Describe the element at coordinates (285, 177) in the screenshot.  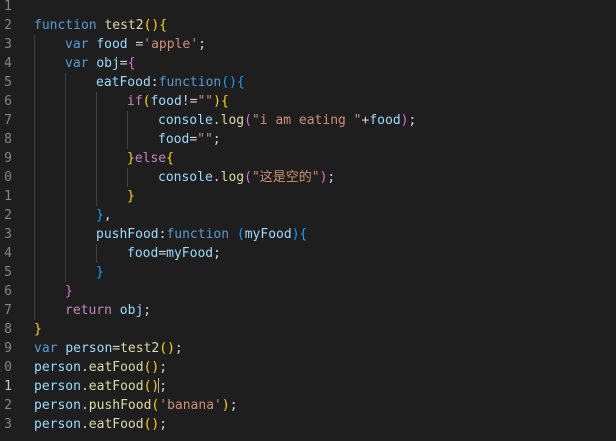
I see `code-token: "这是空的"` at that location.